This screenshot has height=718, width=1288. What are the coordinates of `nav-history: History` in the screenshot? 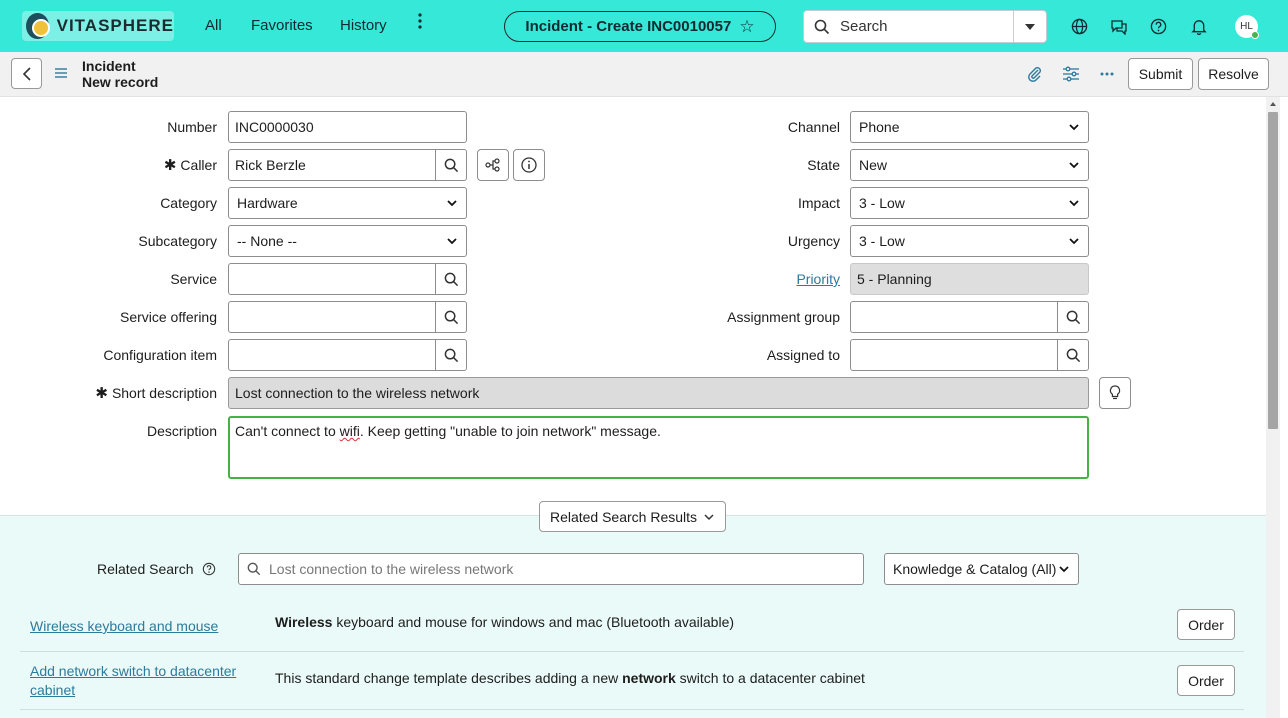 It's located at (363, 25).